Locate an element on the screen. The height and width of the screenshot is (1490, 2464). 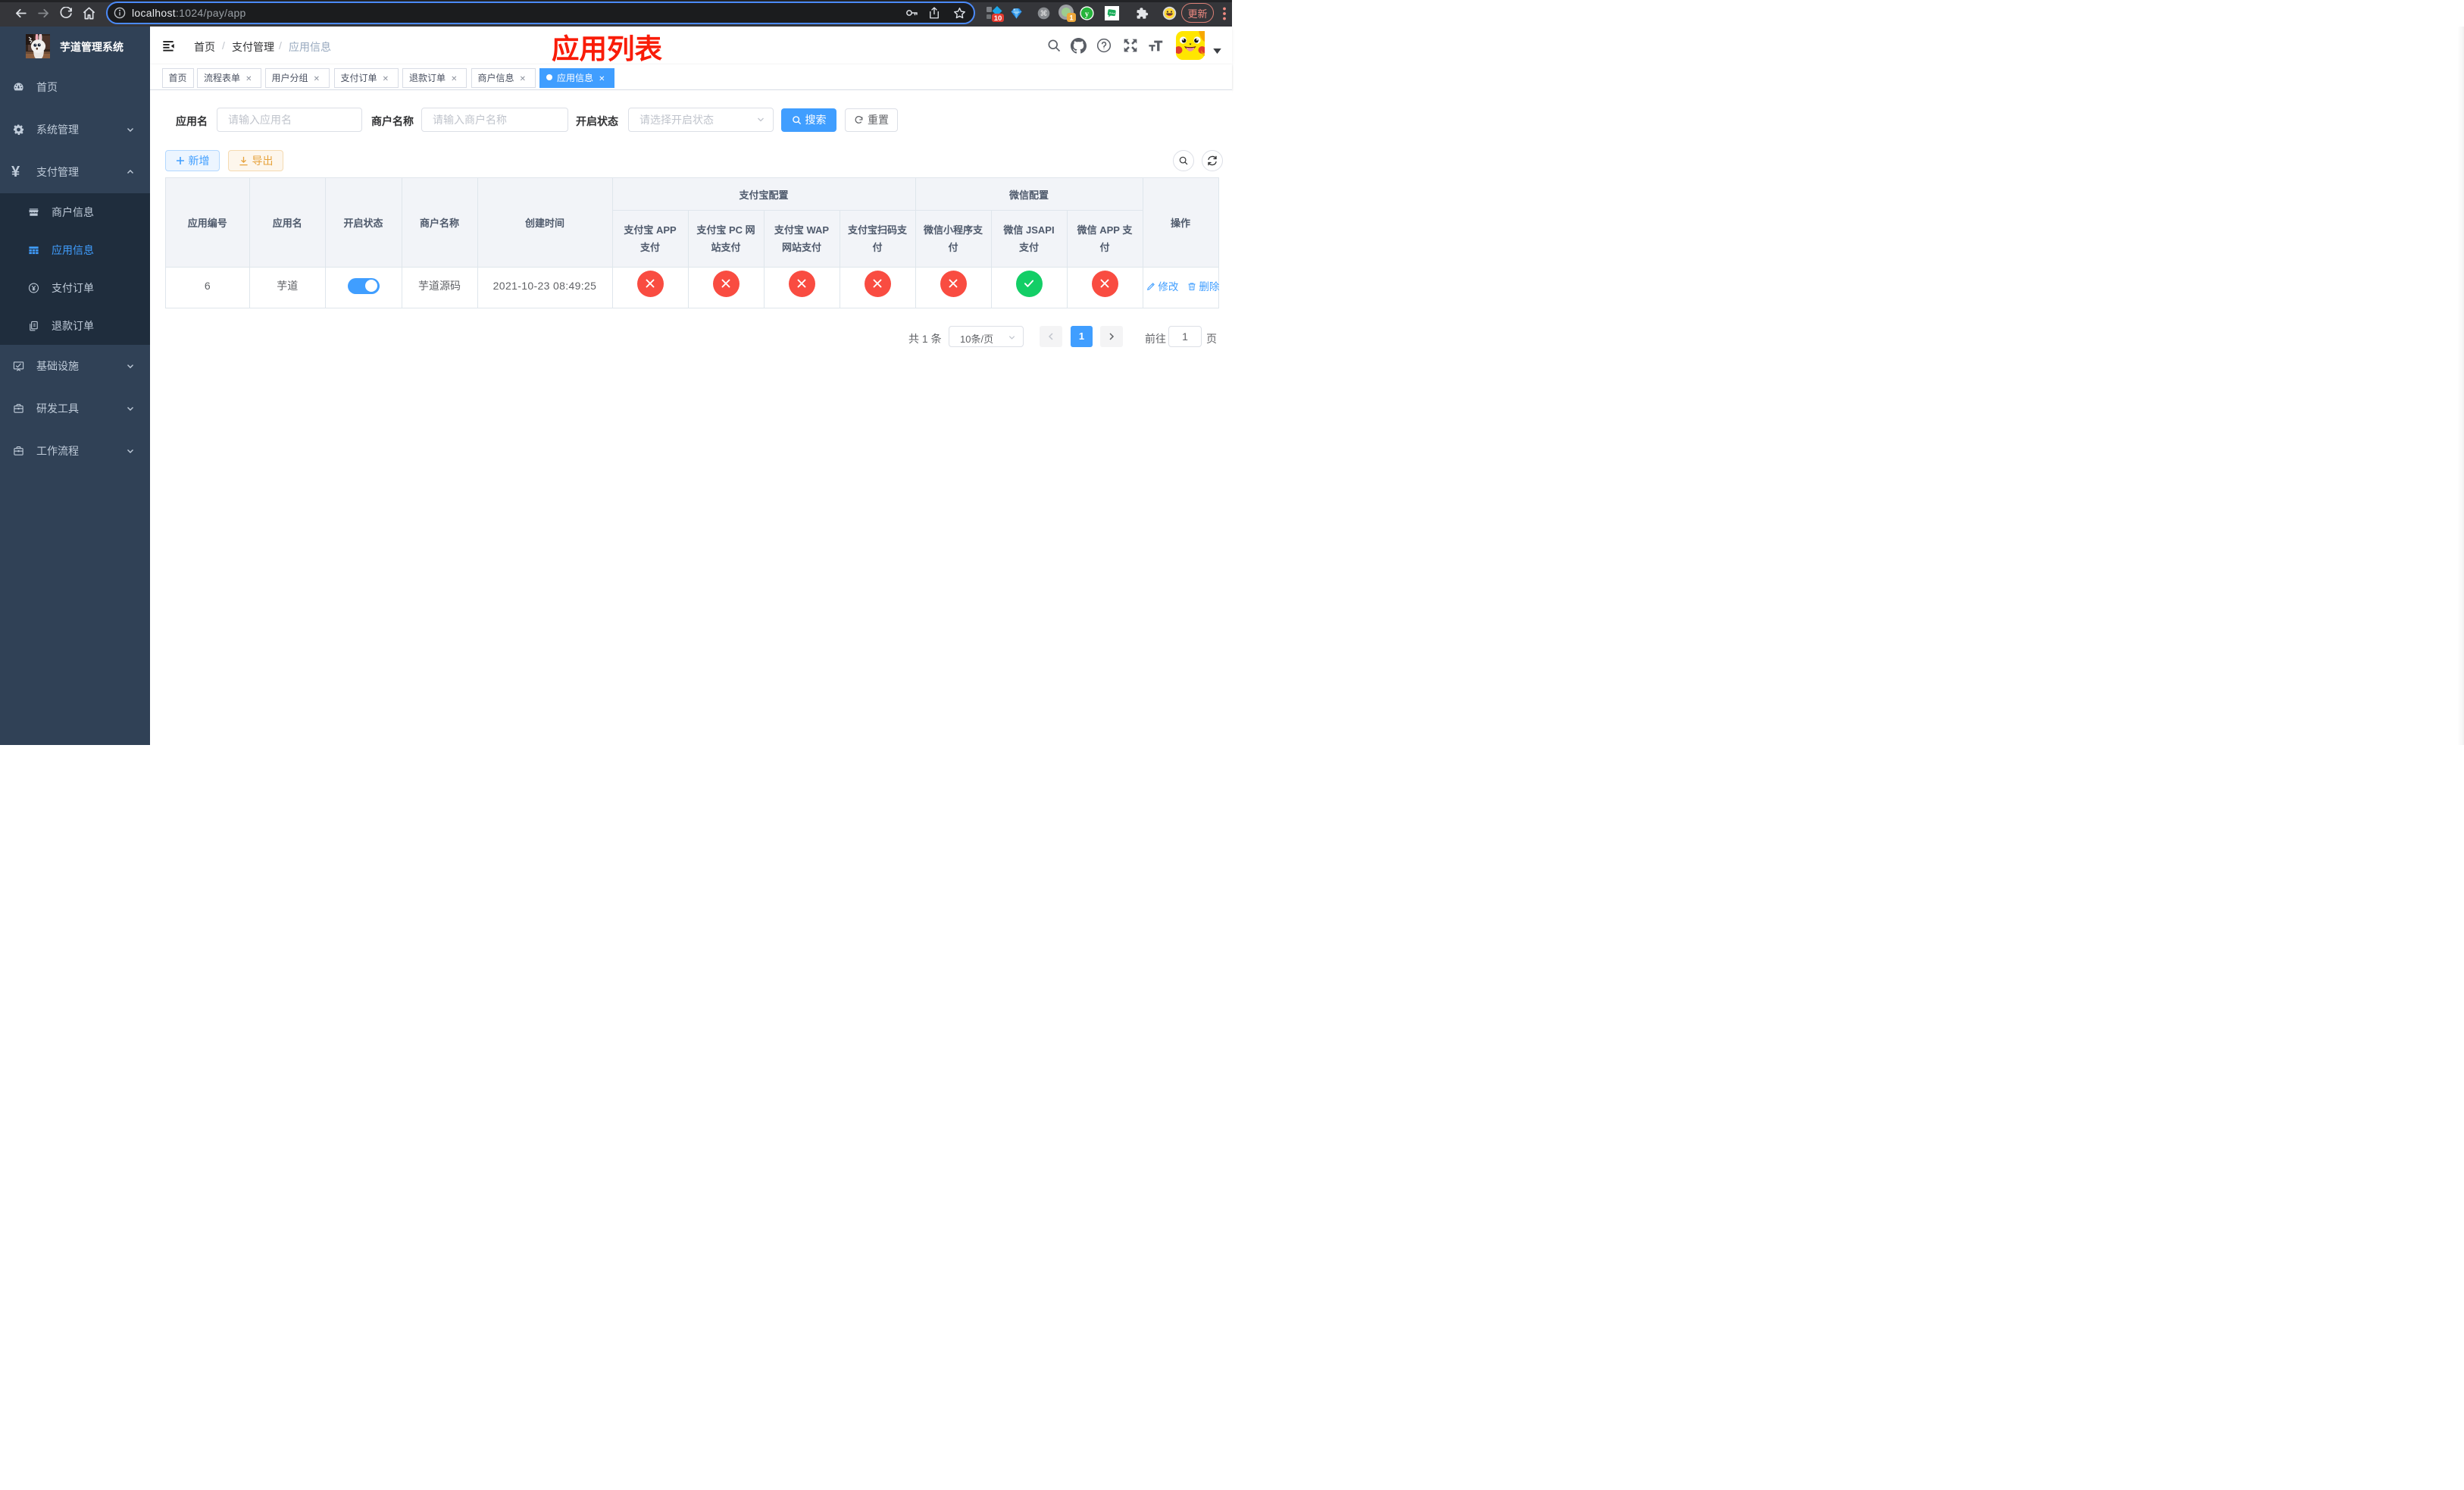
svg-text: 1 is located at coordinates (1071, 18).